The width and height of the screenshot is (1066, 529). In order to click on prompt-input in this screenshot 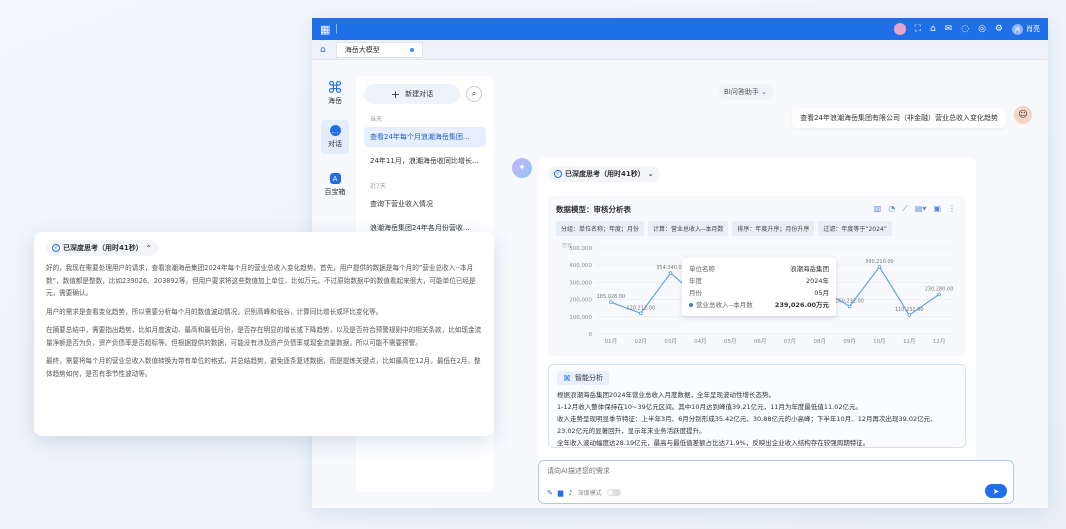, I will do `click(697, 471)`.